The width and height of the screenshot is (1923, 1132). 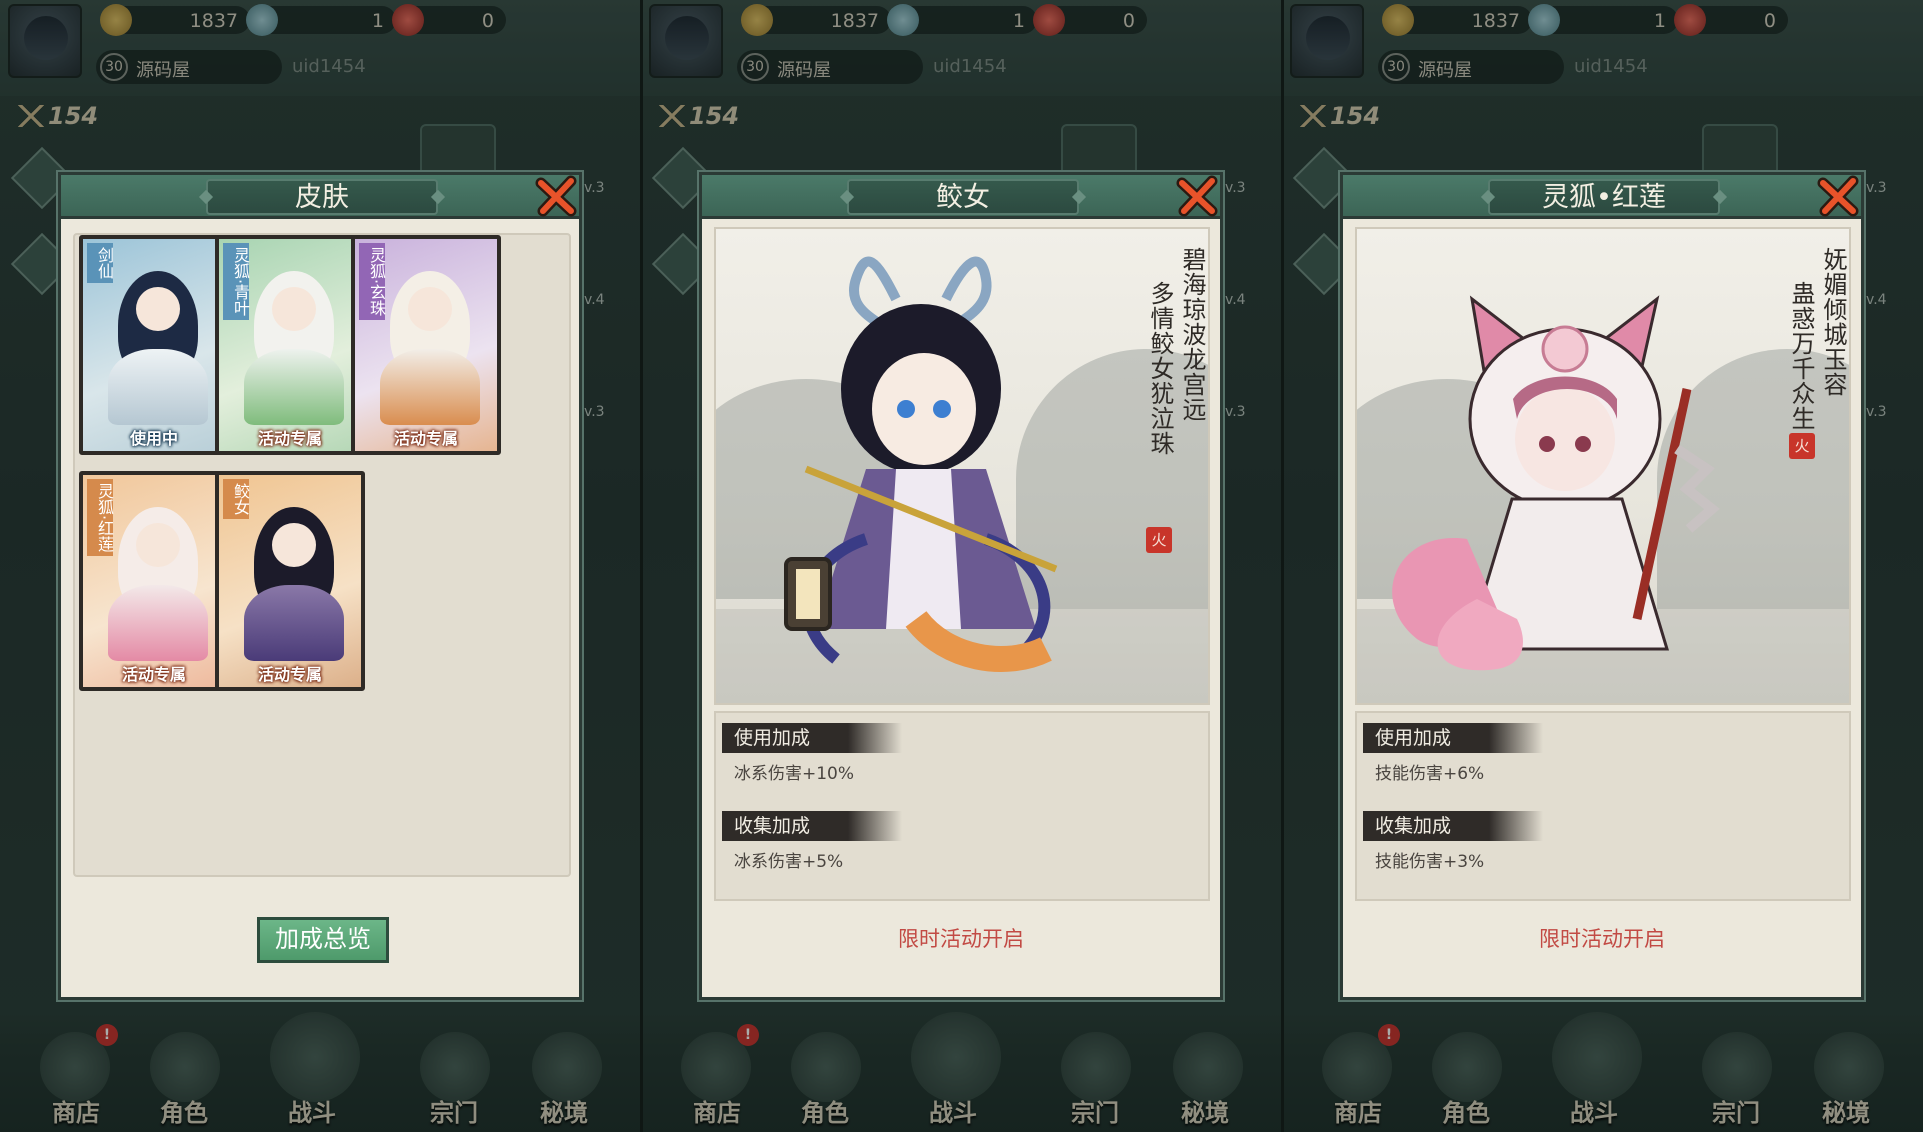 I want to click on skin-name-label: 灵狐·青叶, so click(x=236, y=282).